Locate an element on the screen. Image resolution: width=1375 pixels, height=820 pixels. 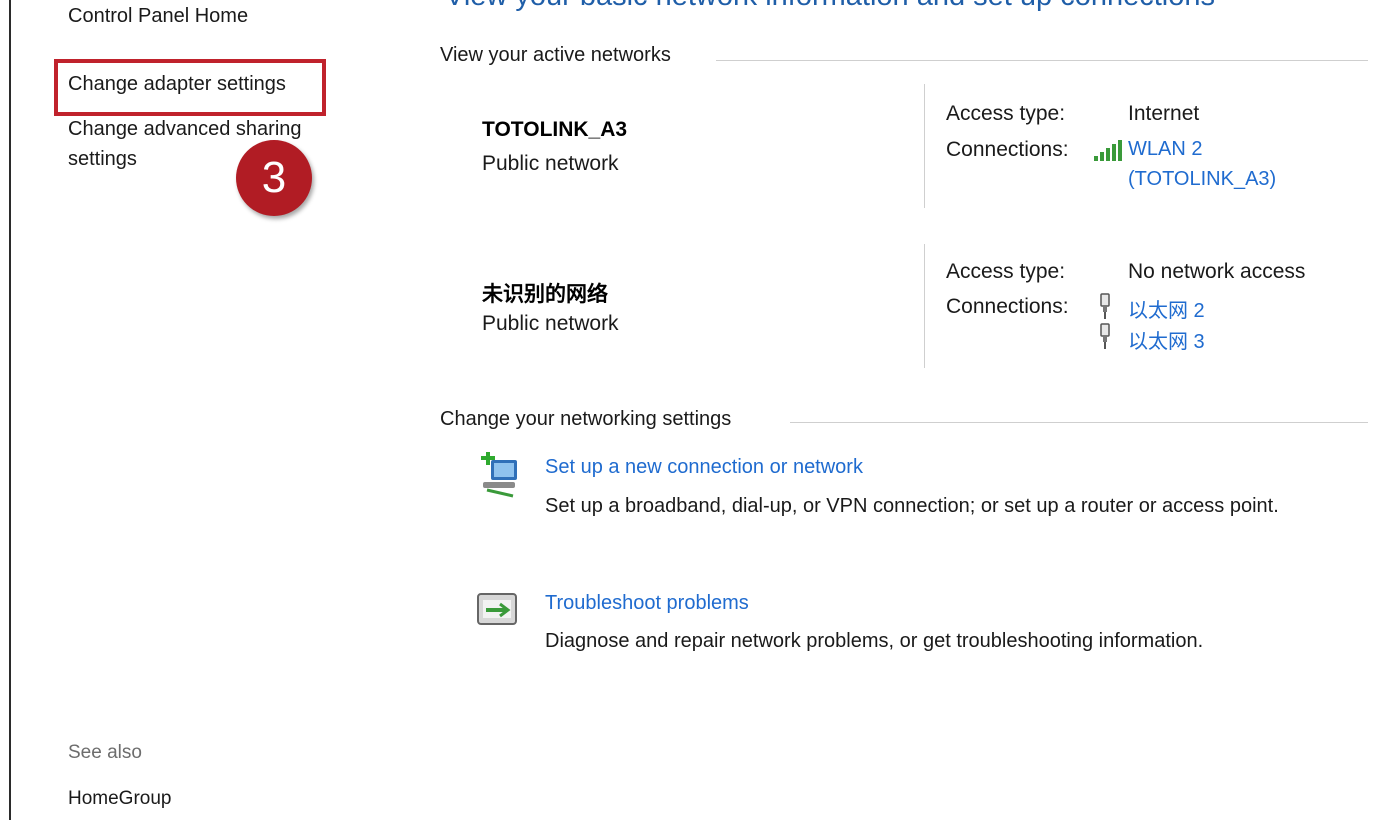
window-left-border is located at coordinates (10, 410).